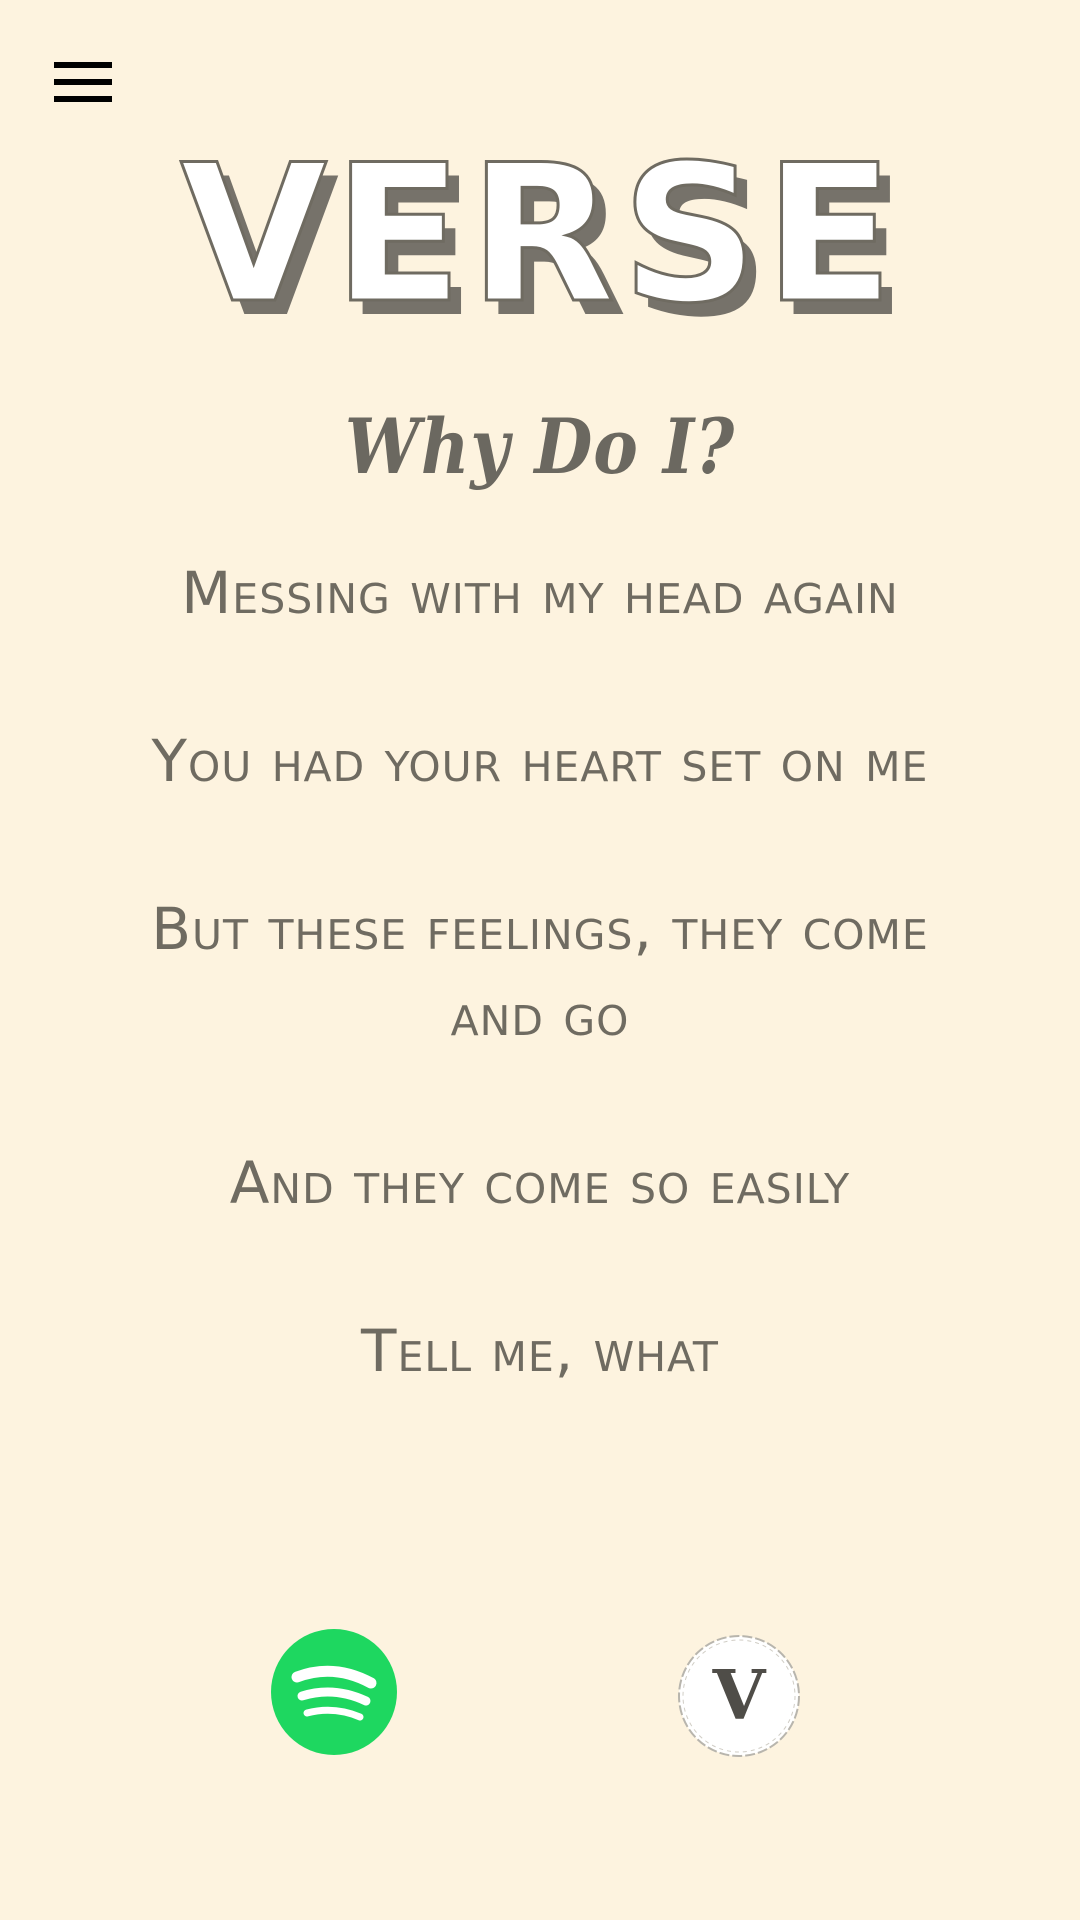 The width and height of the screenshot is (1080, 1920). I want to click on verse-badge-letter: V, so click(739, 1696).